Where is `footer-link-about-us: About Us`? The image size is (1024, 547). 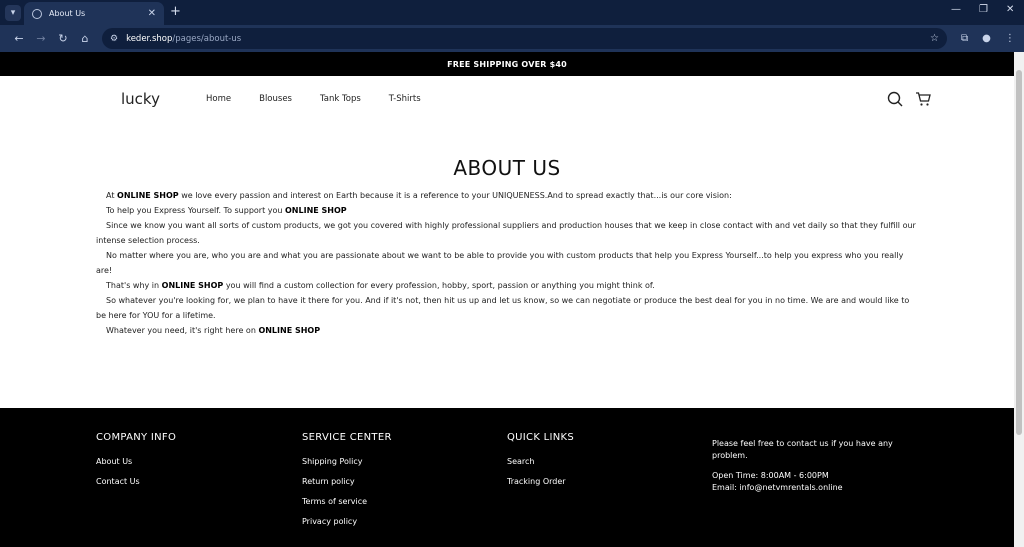 footer-link-about-us: About Us is located at coordinates (136, 461).